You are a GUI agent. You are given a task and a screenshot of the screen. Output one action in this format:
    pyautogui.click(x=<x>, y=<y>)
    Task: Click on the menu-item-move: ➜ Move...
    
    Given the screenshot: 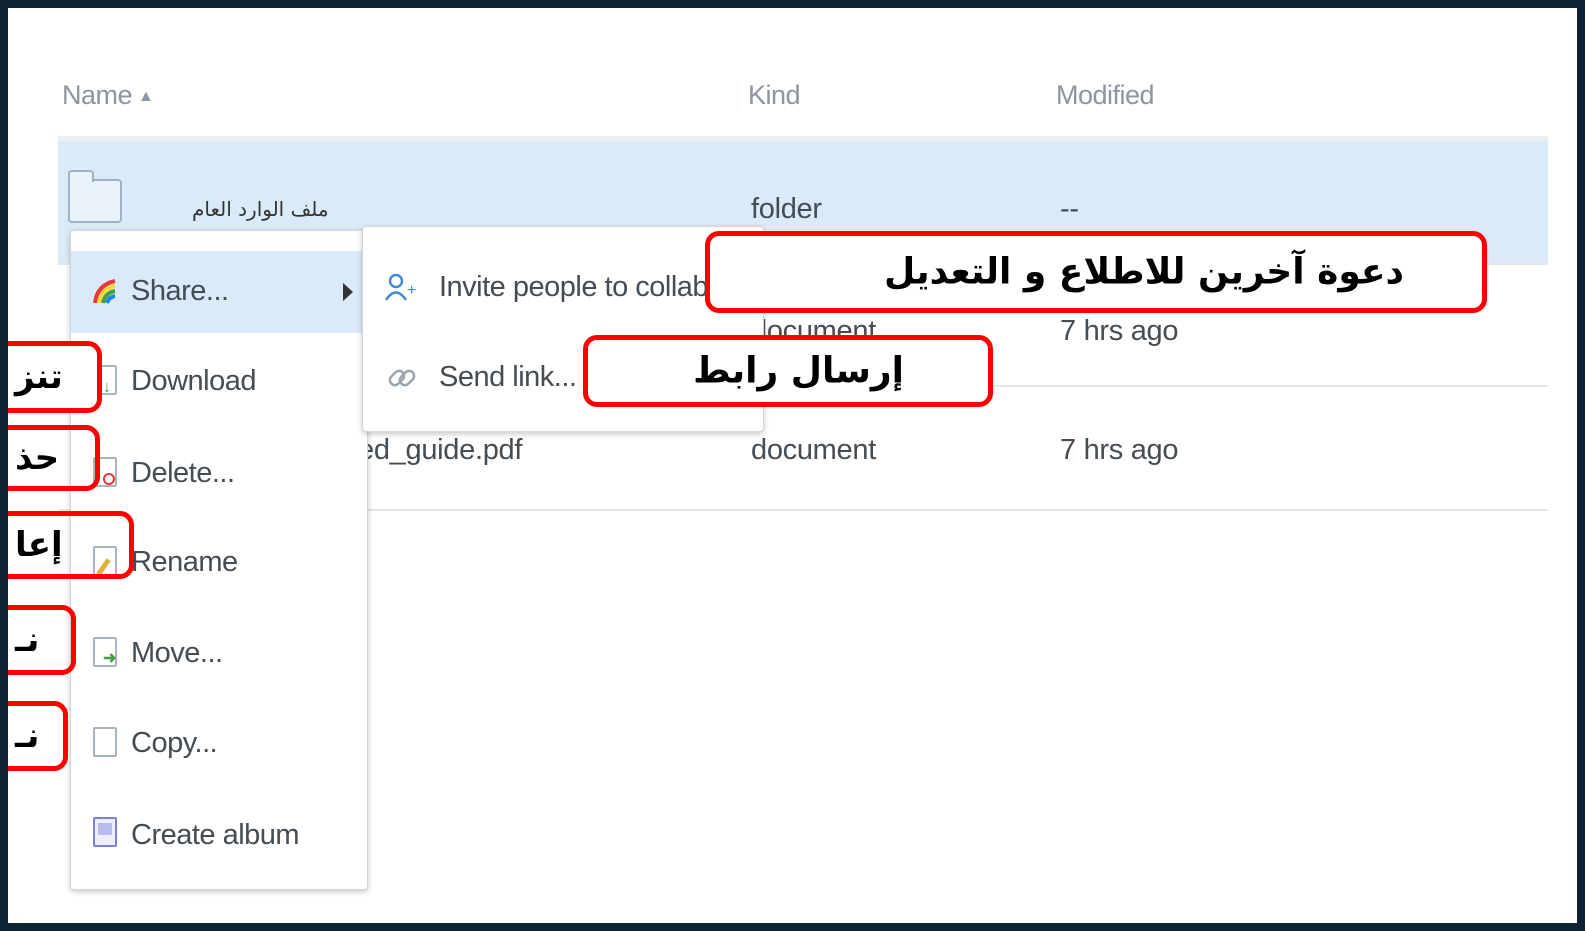 What is the action you would take?
    pyautogui.click(x=219, y=654)
    